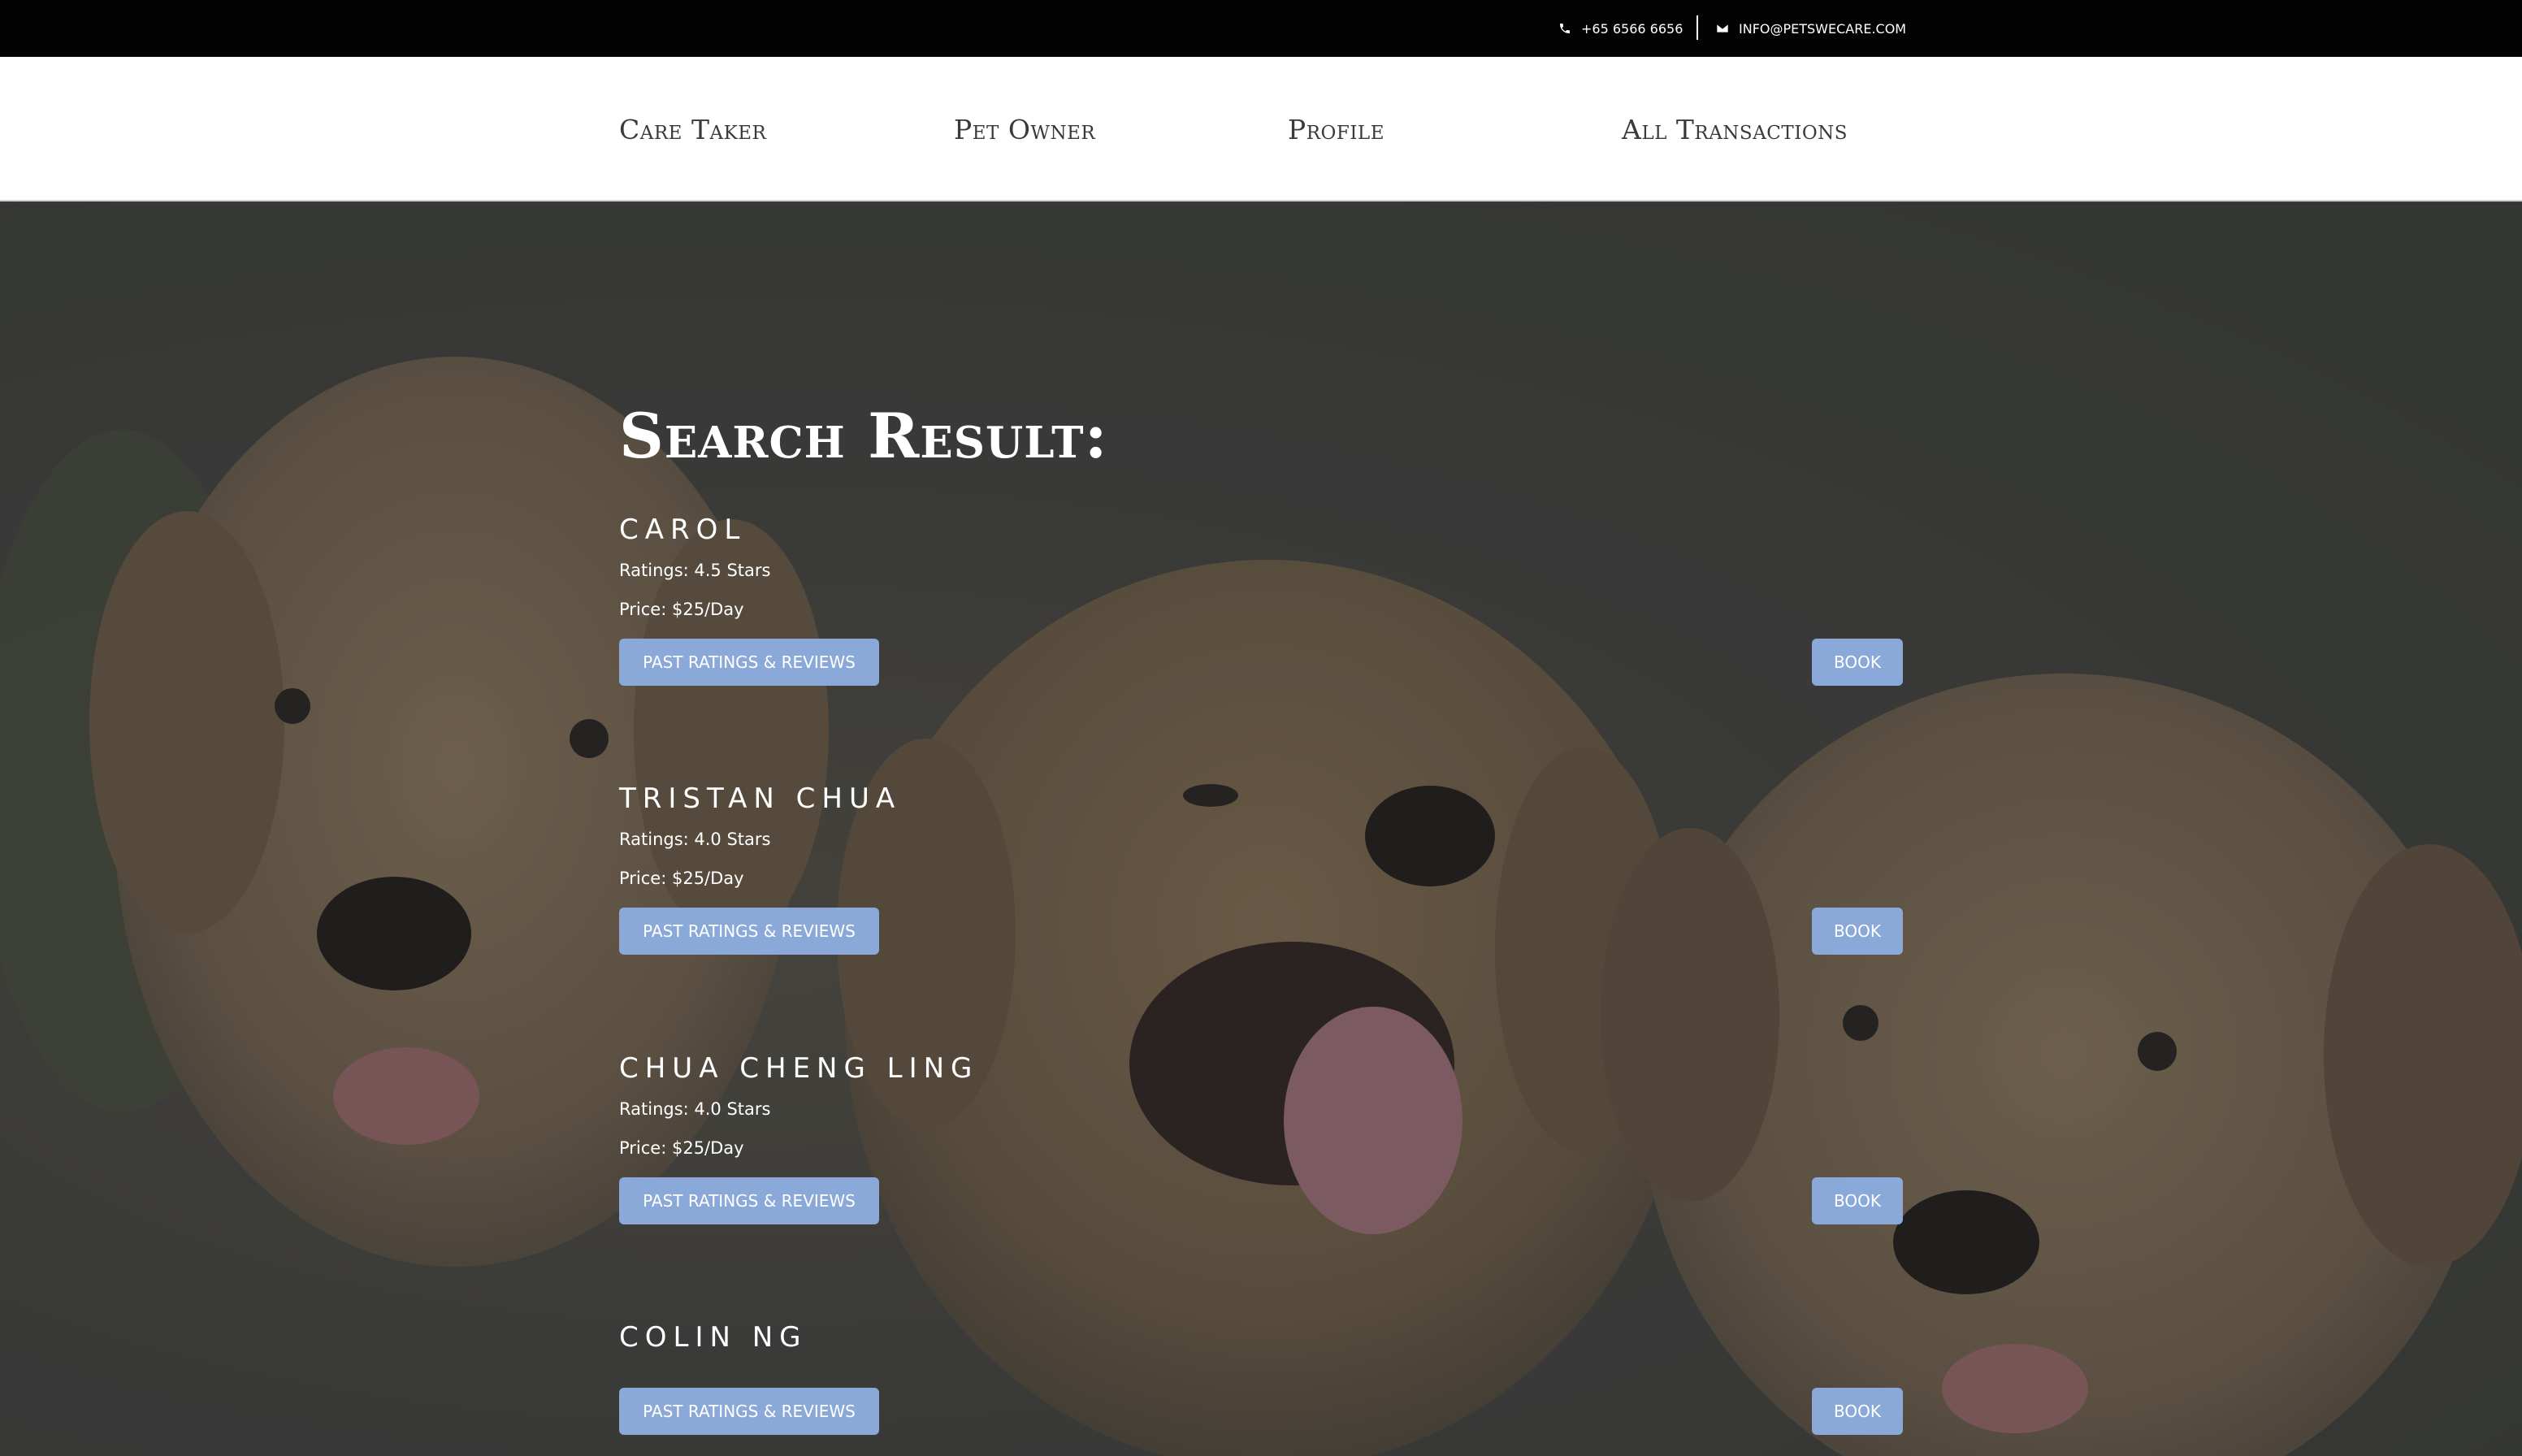  Describe the element at coordinates (692, 129) in the screenshot. I see `nav-care-taker: Care Taker` at that location.